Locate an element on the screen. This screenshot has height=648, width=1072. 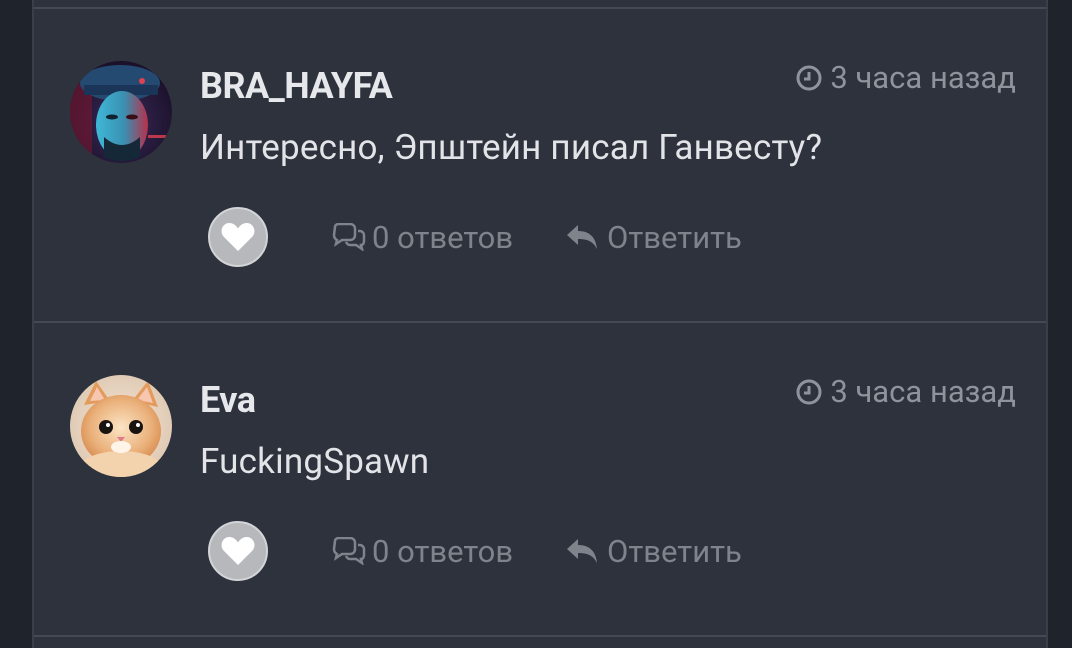
username: Eva is located at coordinates (228, 400).